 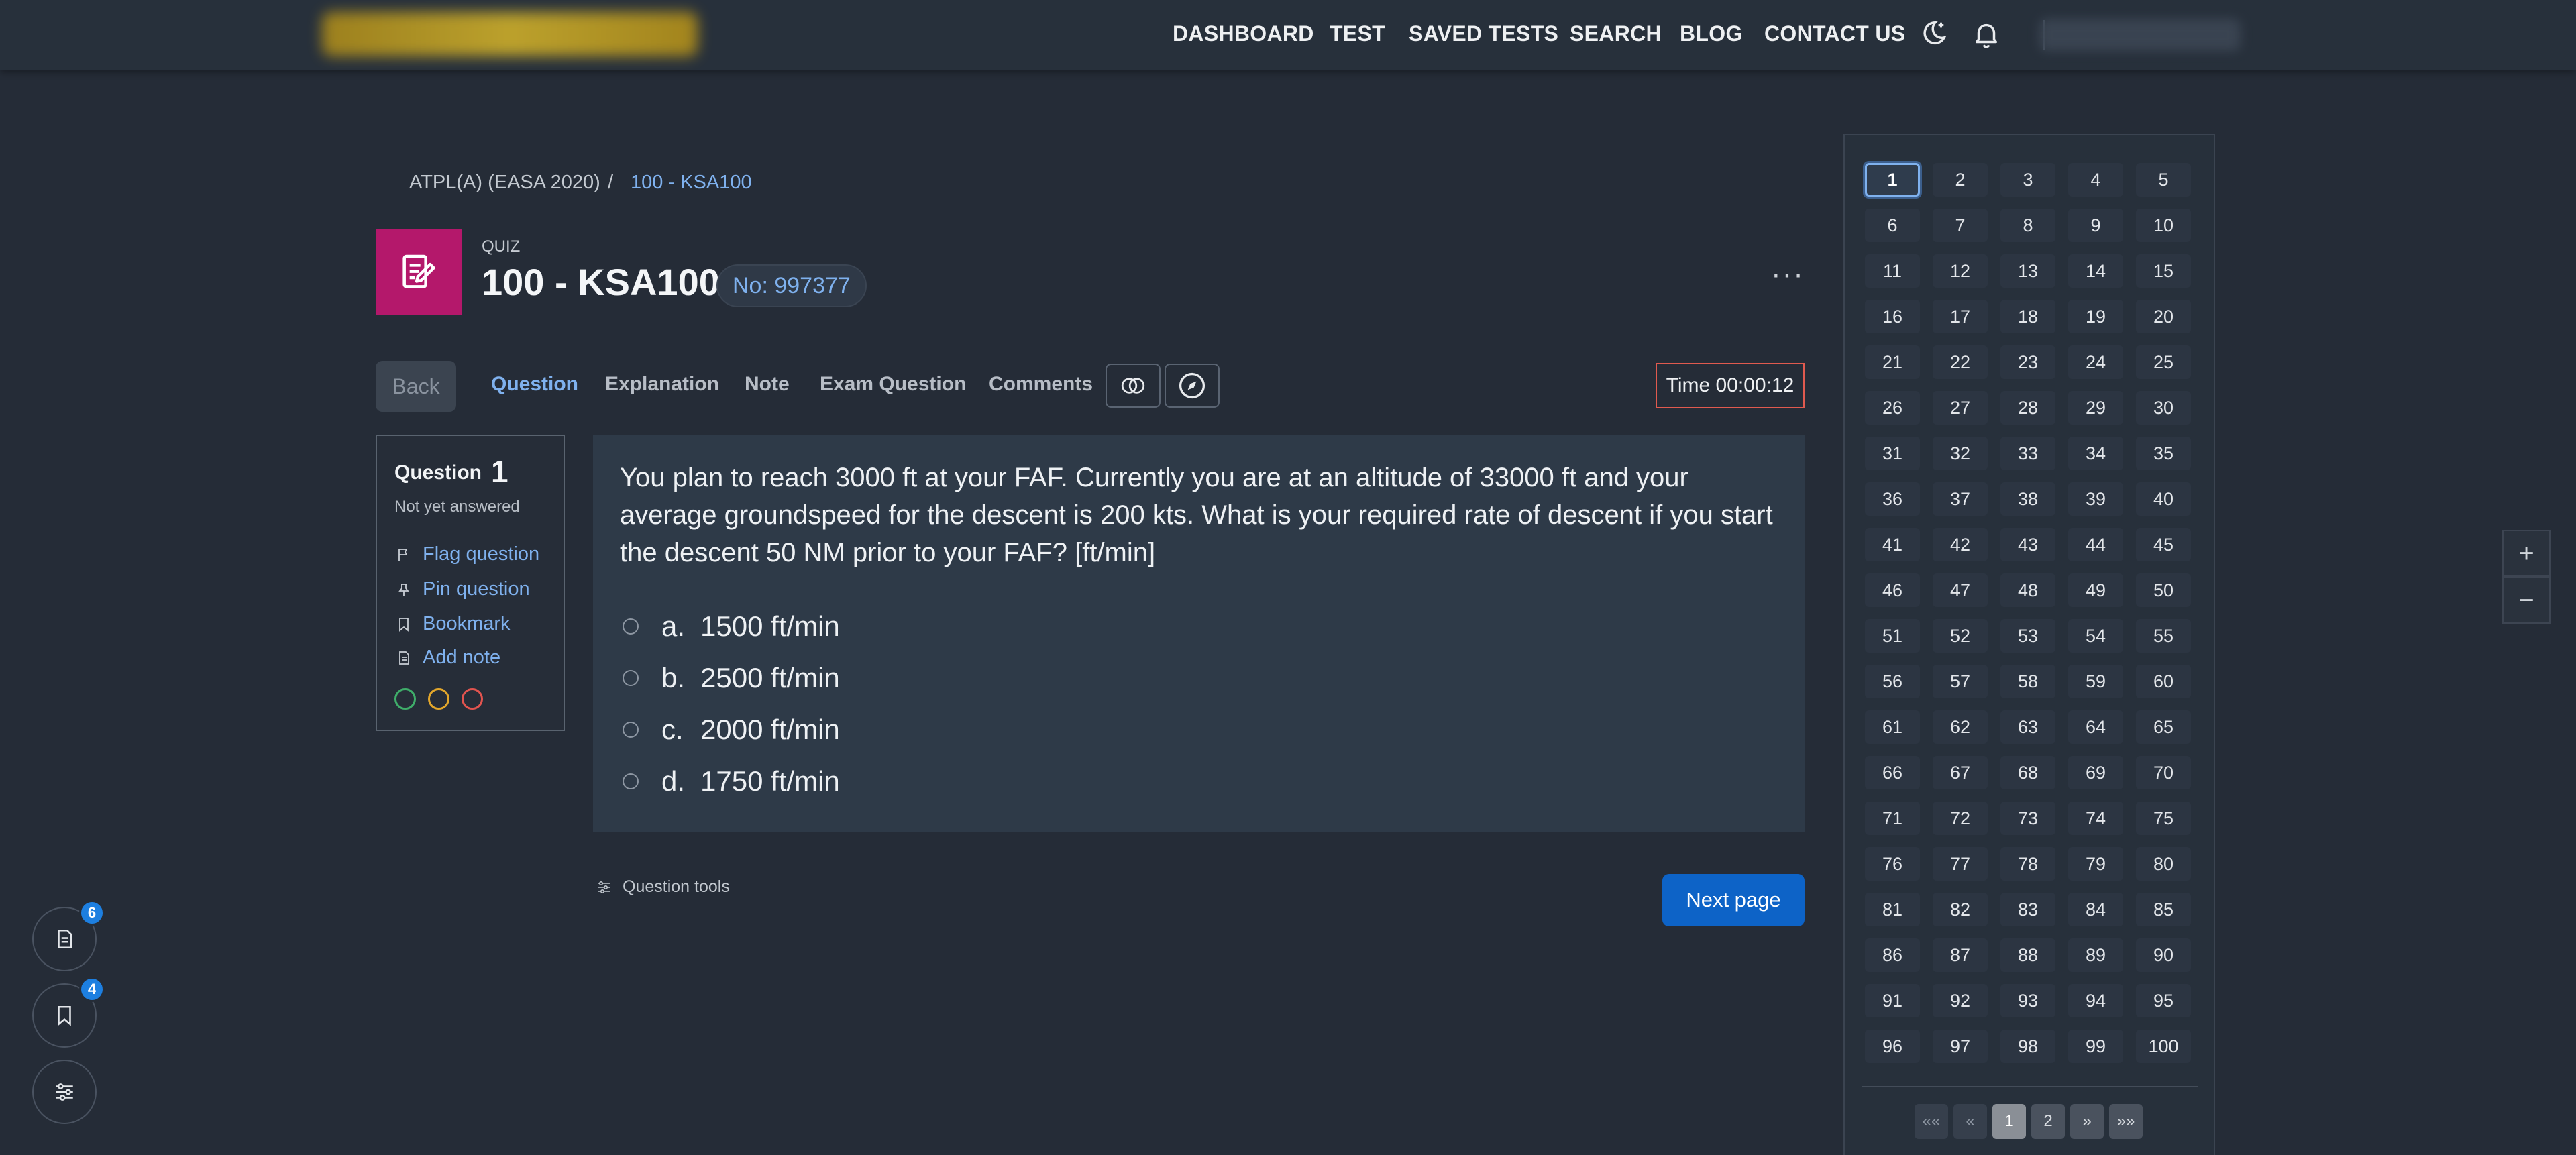 What do you see at coordinates (453, 624) in the screenshot?
I see `bookmark-link: Bookmark` at bounding box center [453, 624].